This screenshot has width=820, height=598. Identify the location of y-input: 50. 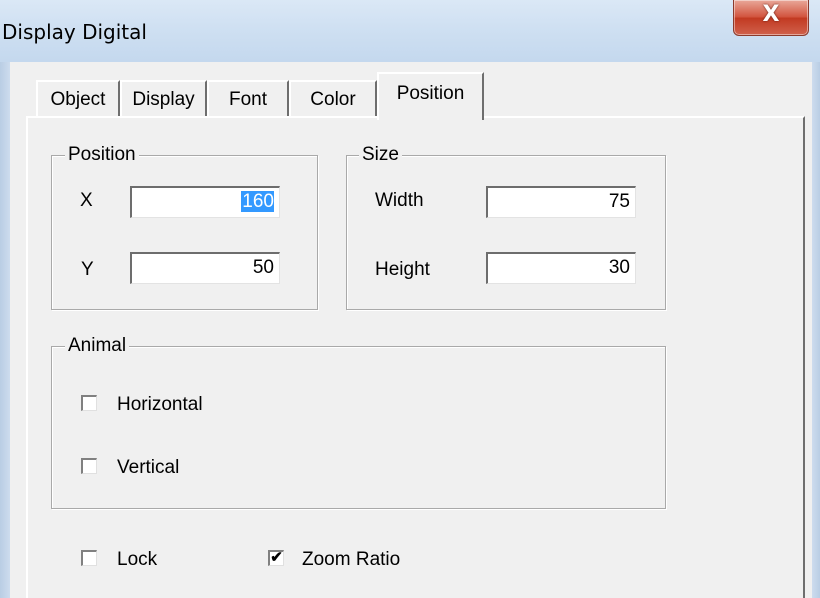
(205, 268).